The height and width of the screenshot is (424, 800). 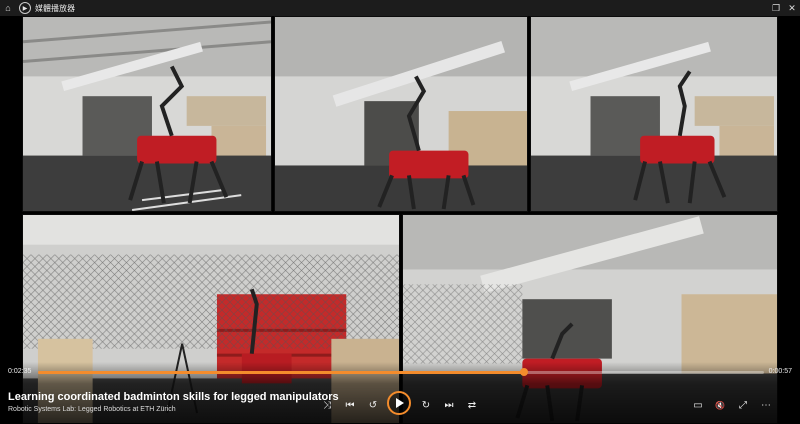 What do you see at coordinates (792, 8) in the screenshot?
I see `close-window-icon: ✕` at bounding box center [792, 8].